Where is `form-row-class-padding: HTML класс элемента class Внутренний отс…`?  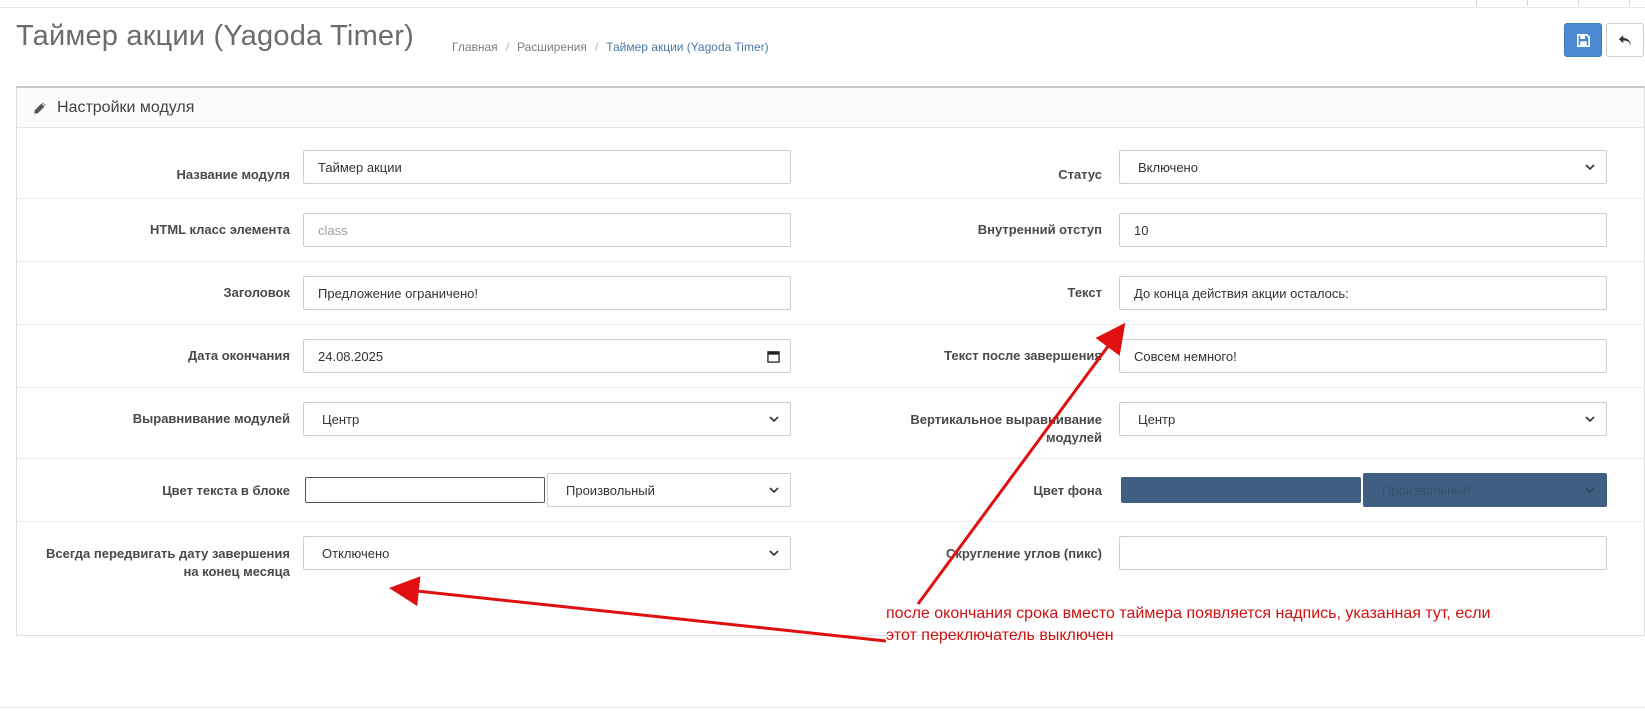
form-row-class-padding: HTML класс элемента class Внутренний отс… is located at coordinates (831, 230).